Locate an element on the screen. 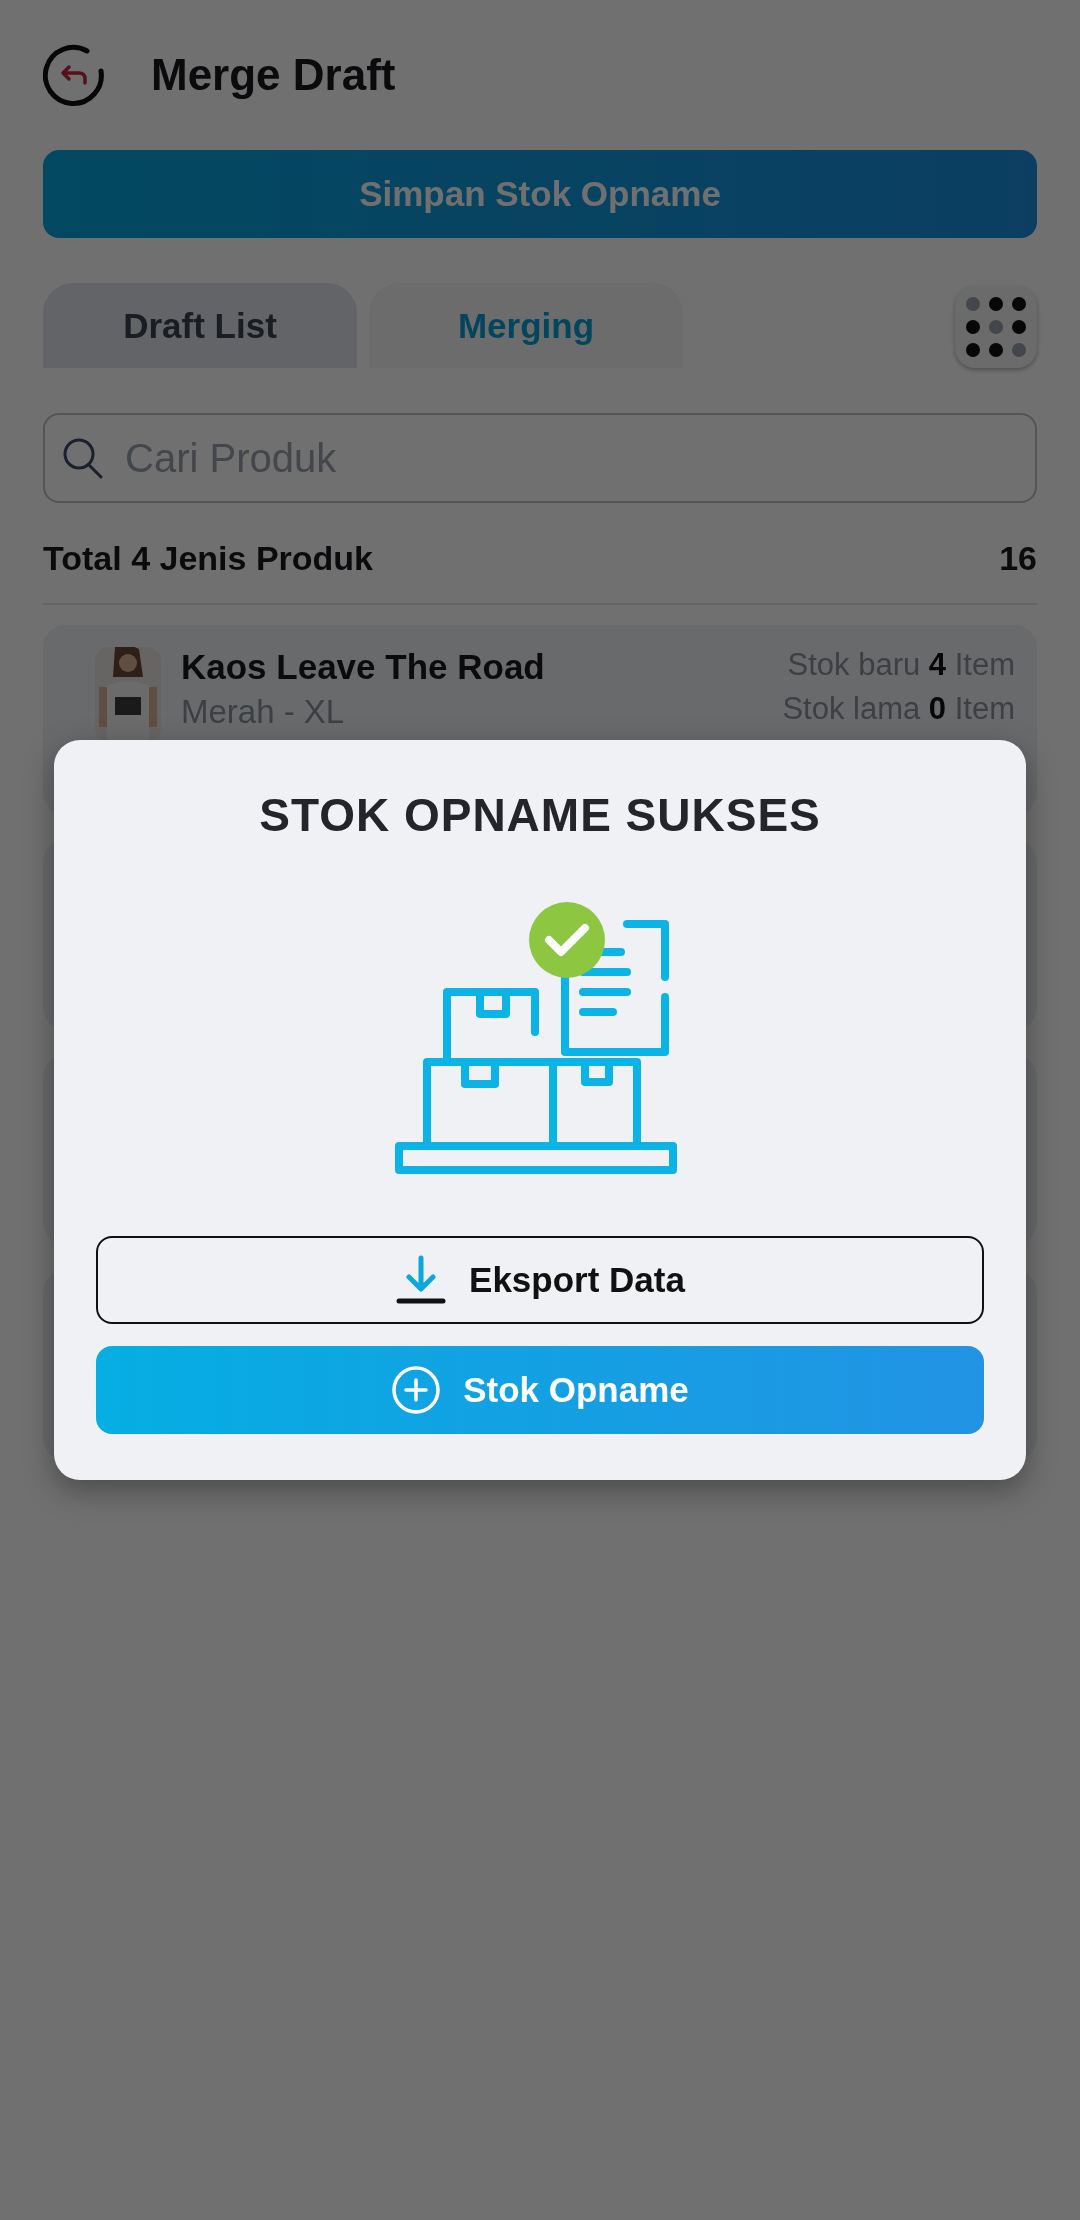 The height and width of the screenshot is (2220, 1080). stock-opname-button: Stok Opname is located at coordinates (540, 1390).